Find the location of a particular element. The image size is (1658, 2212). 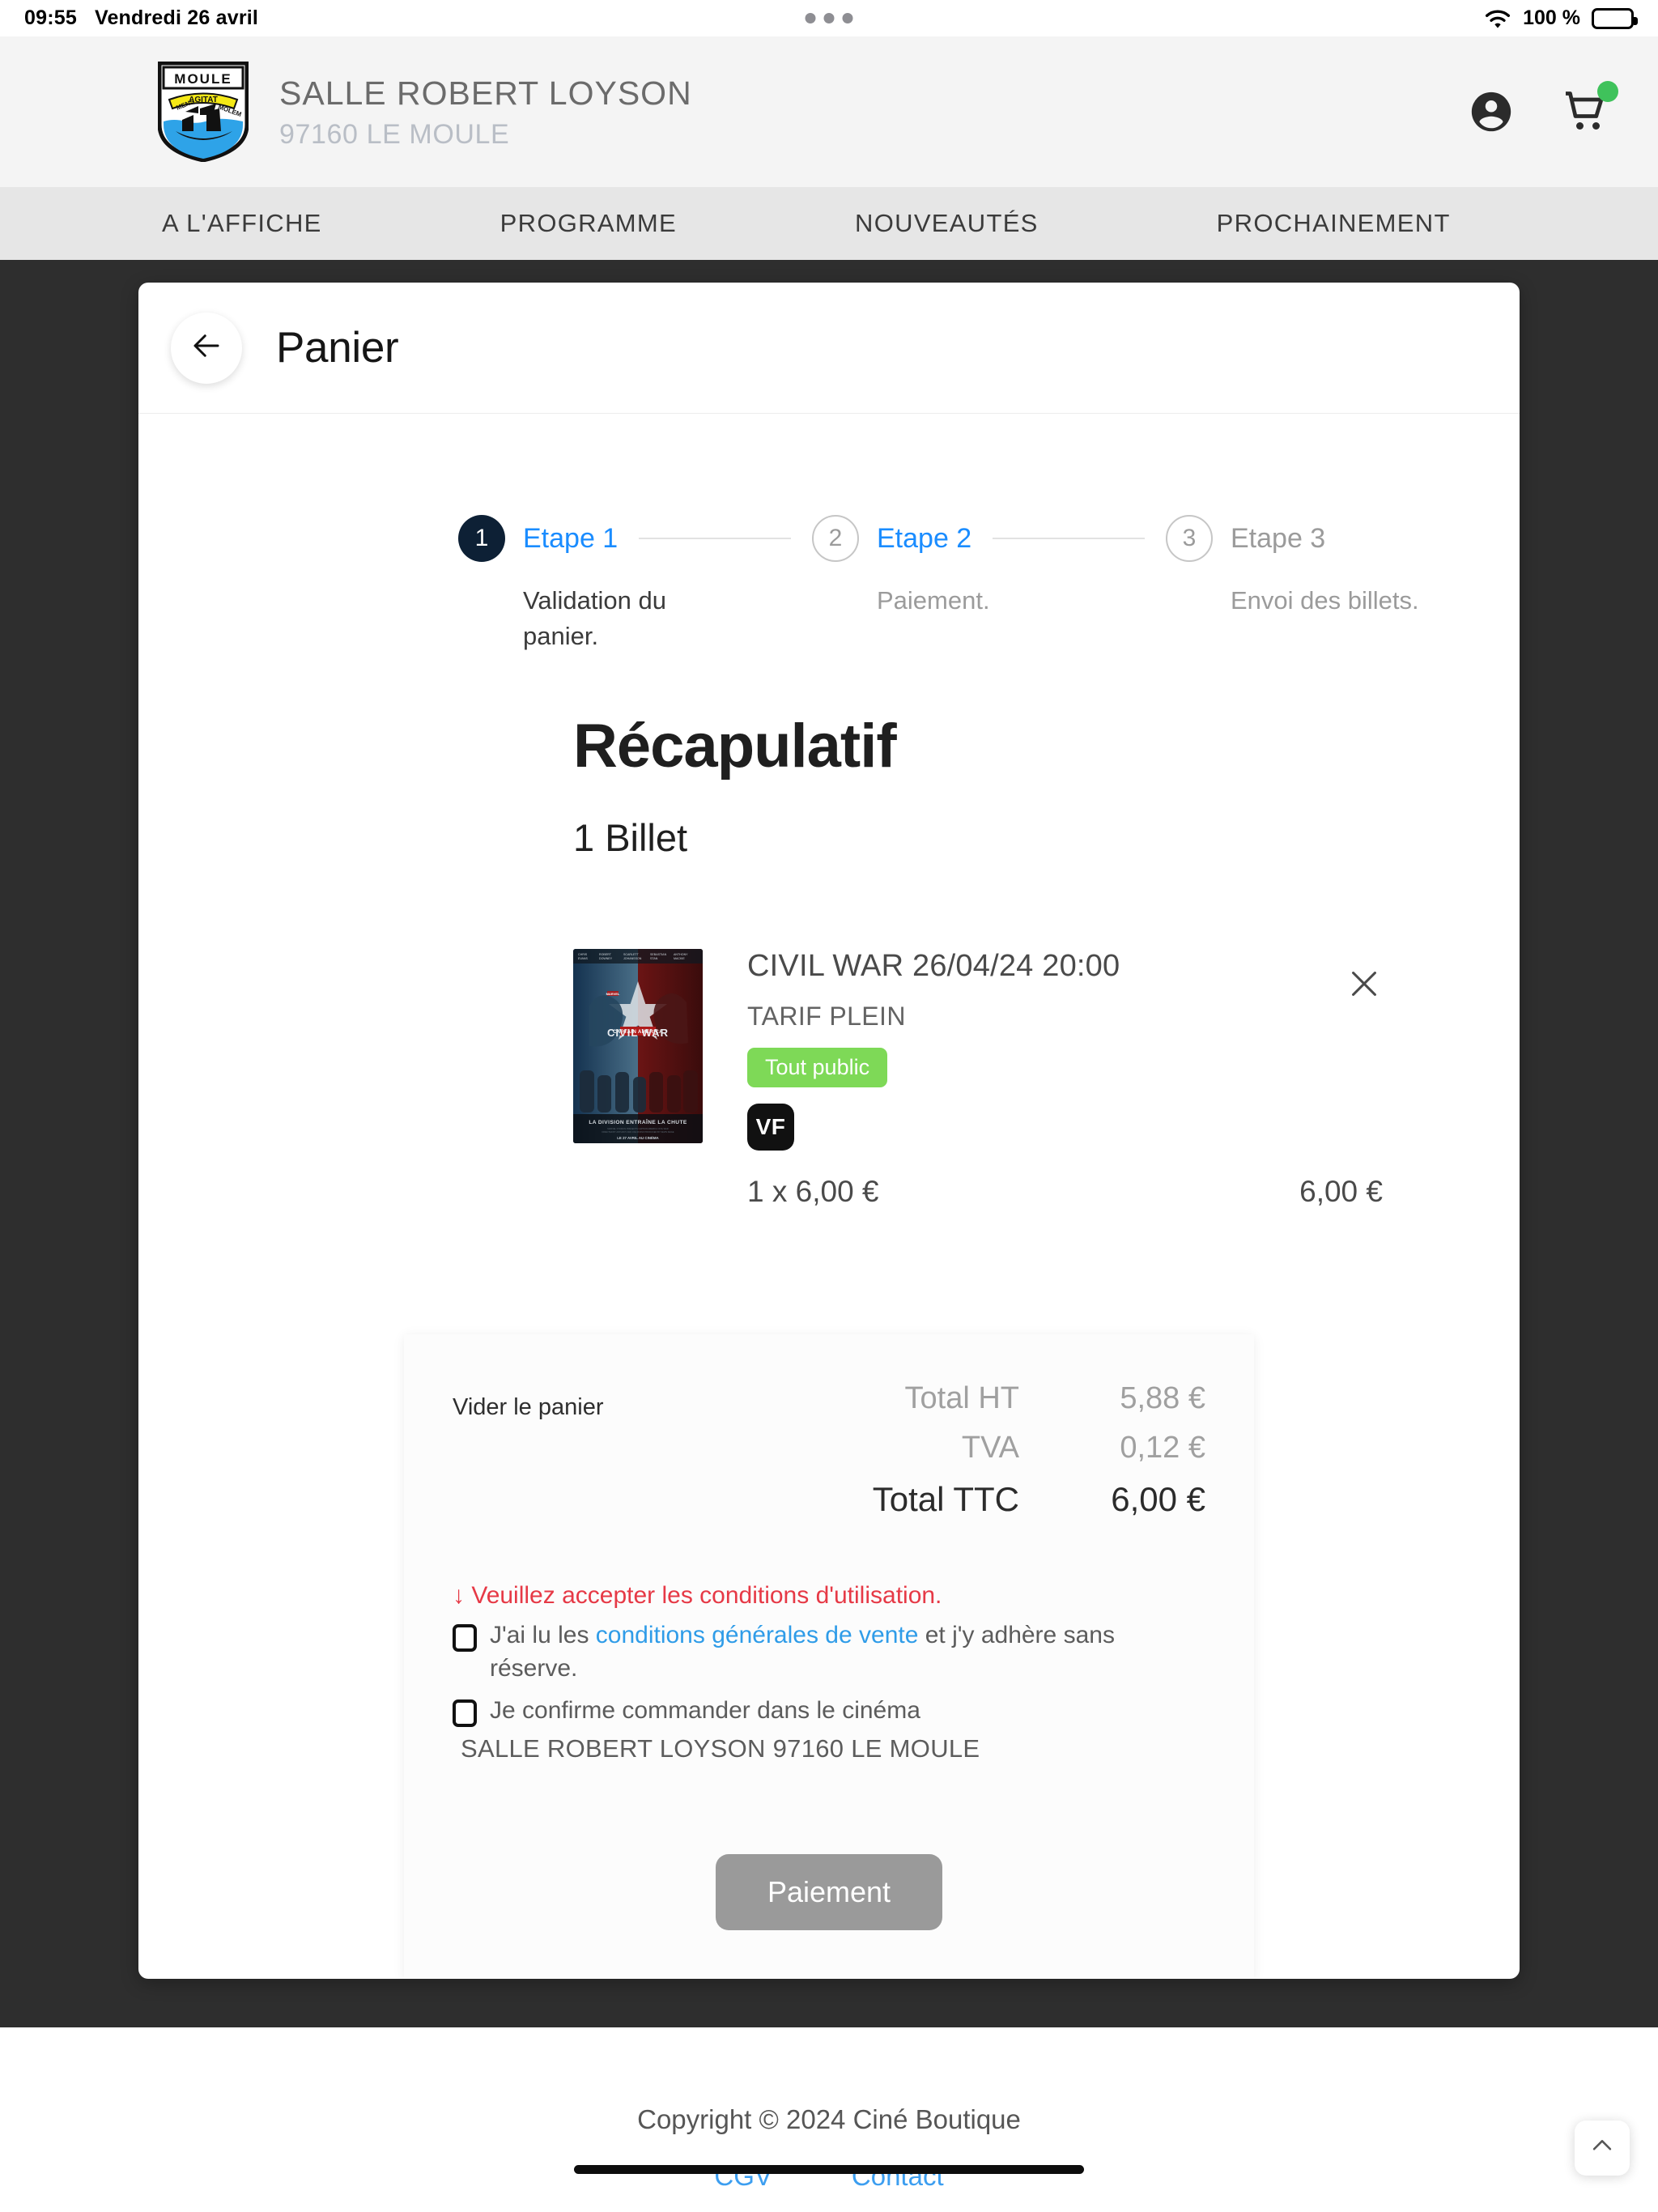

status-date: Vendredi 26 avril is located at coordinates (176, 18).